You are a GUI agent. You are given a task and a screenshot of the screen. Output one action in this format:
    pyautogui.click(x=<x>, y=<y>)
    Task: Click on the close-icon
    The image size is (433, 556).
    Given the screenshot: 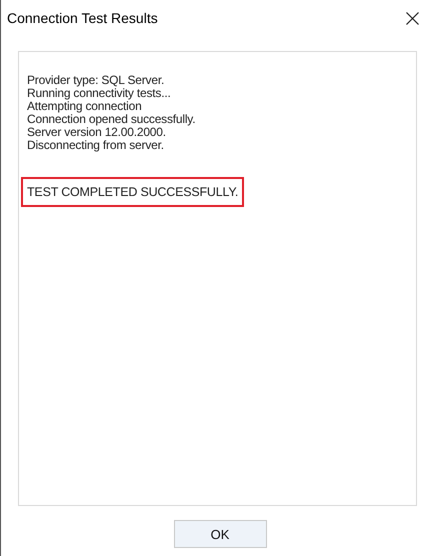 What is the action you would take?
    pyautogui.click(x=412, y=18)
    